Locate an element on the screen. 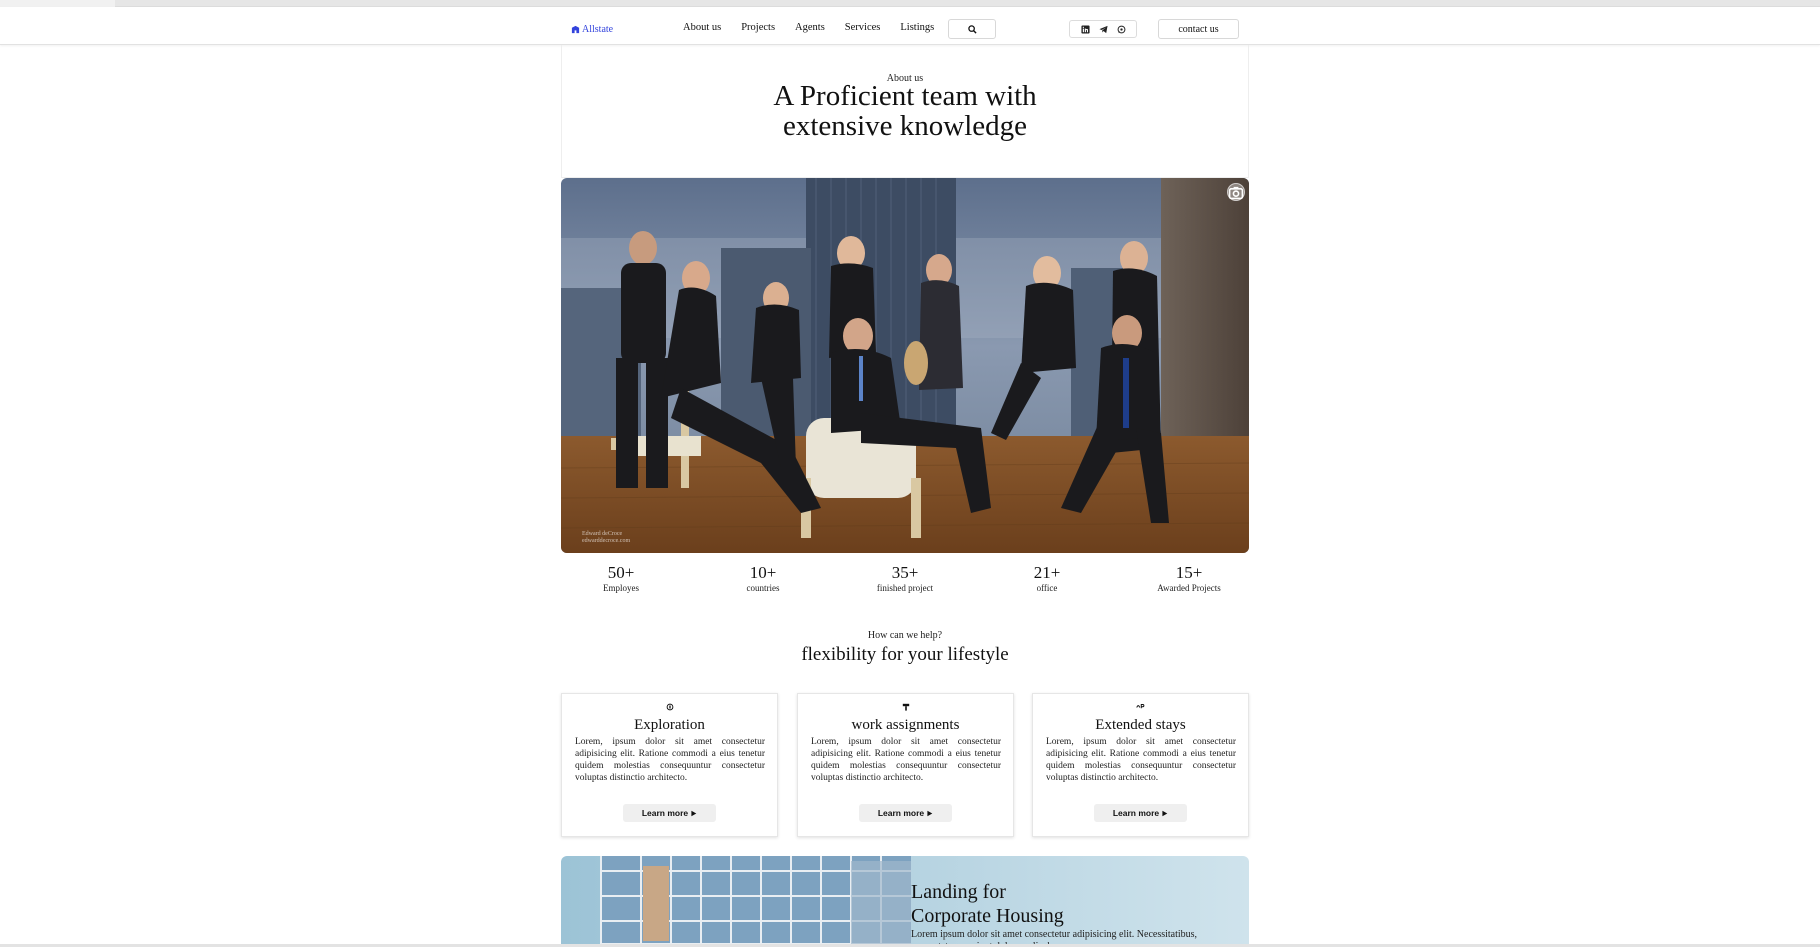 This screenshot has width=1820, height=947. stat-value: 21+ is located at coordinates (1047, 572).